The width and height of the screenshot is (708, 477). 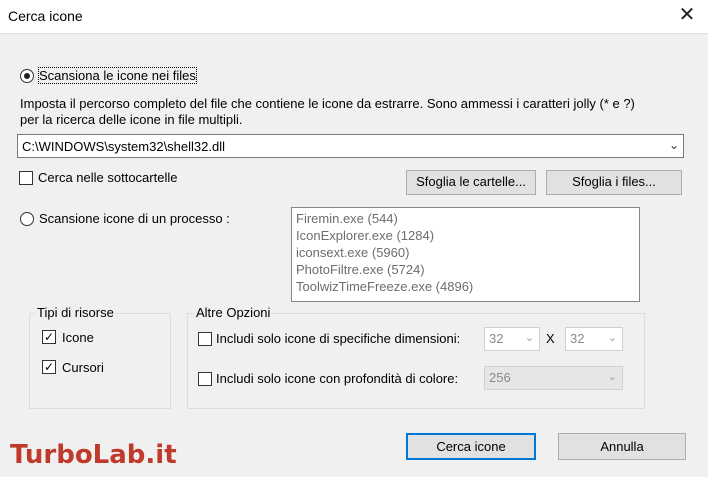 I want to click on color-depth-value: 256, so click(x=500, y=377).